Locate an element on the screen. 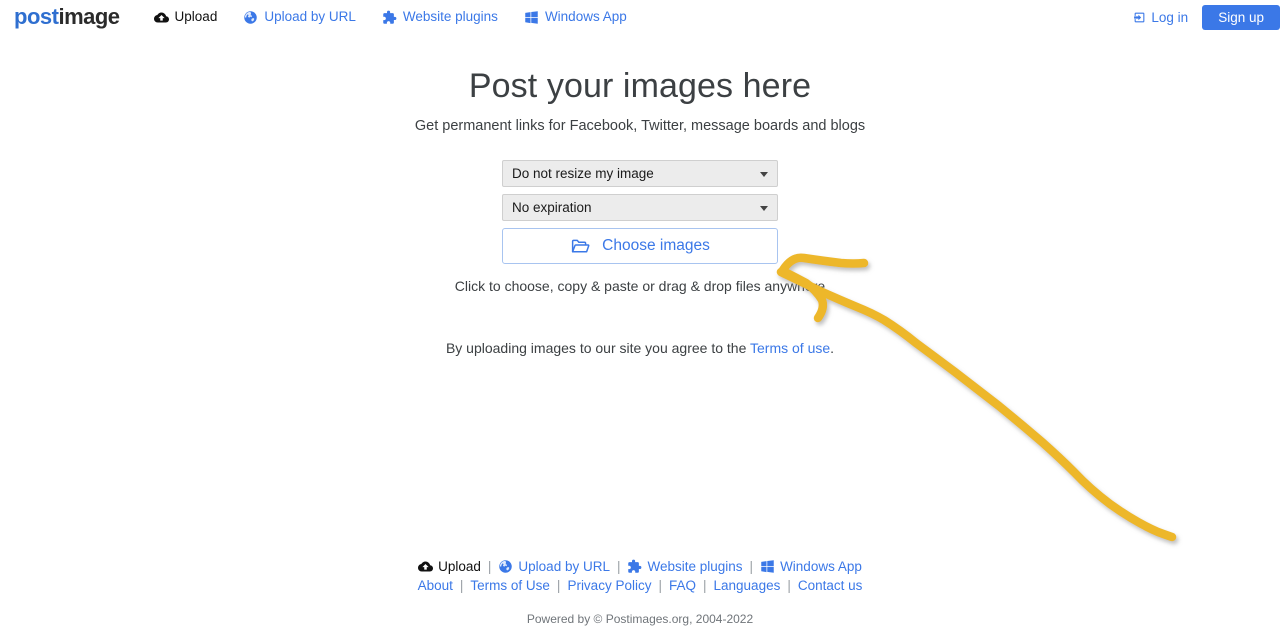 The height and width of the screenshot is (626, 1280). signup-button: Sign up is located at coordinates (1241, 17).